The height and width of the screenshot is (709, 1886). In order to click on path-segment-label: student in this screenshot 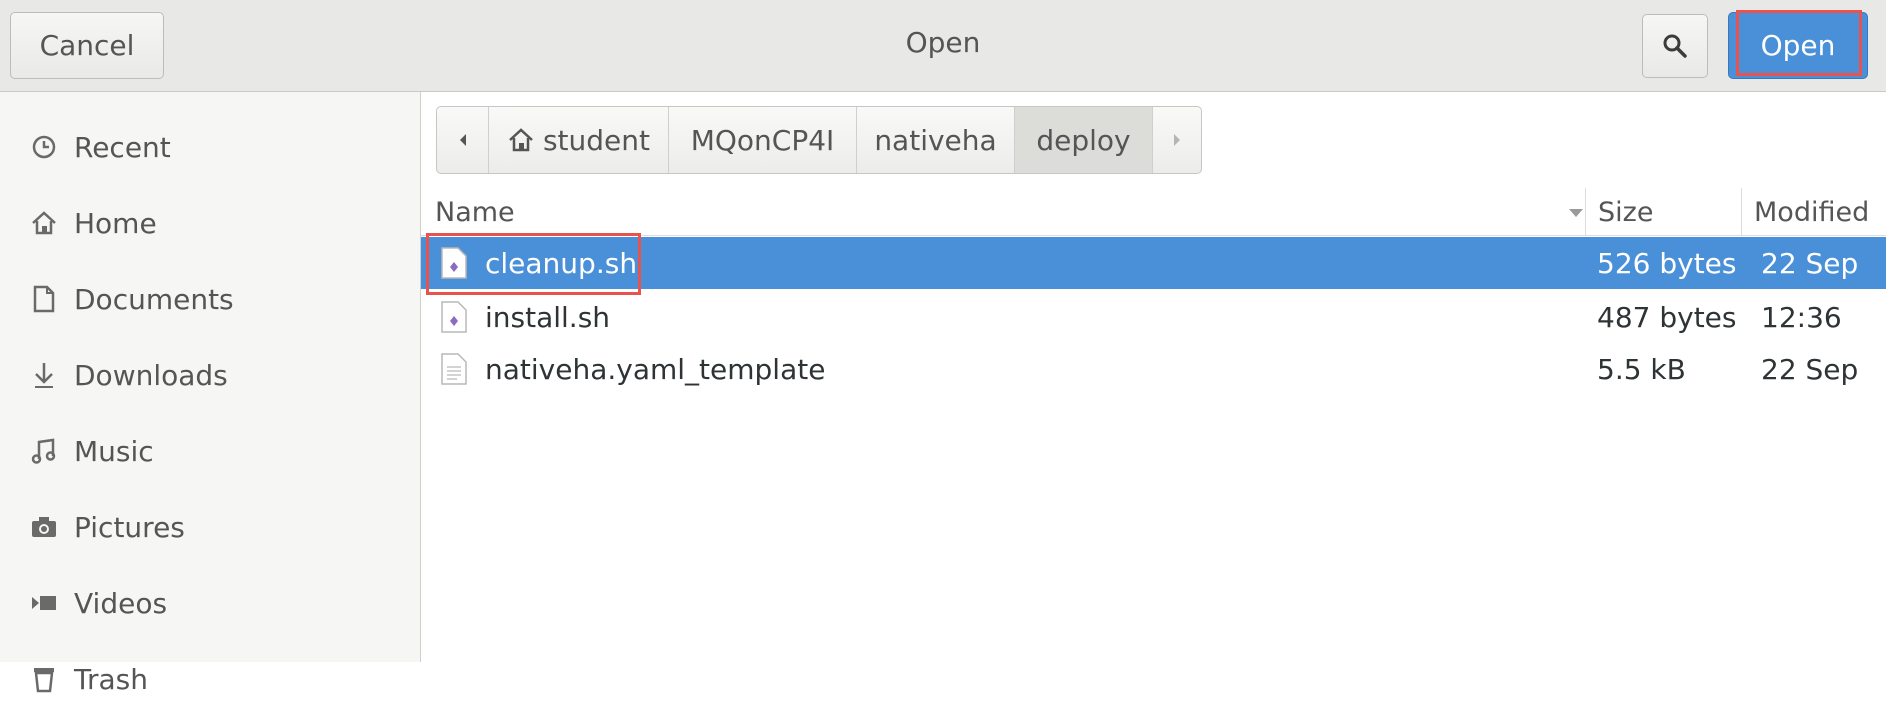, I will do `click(596, 140)`.